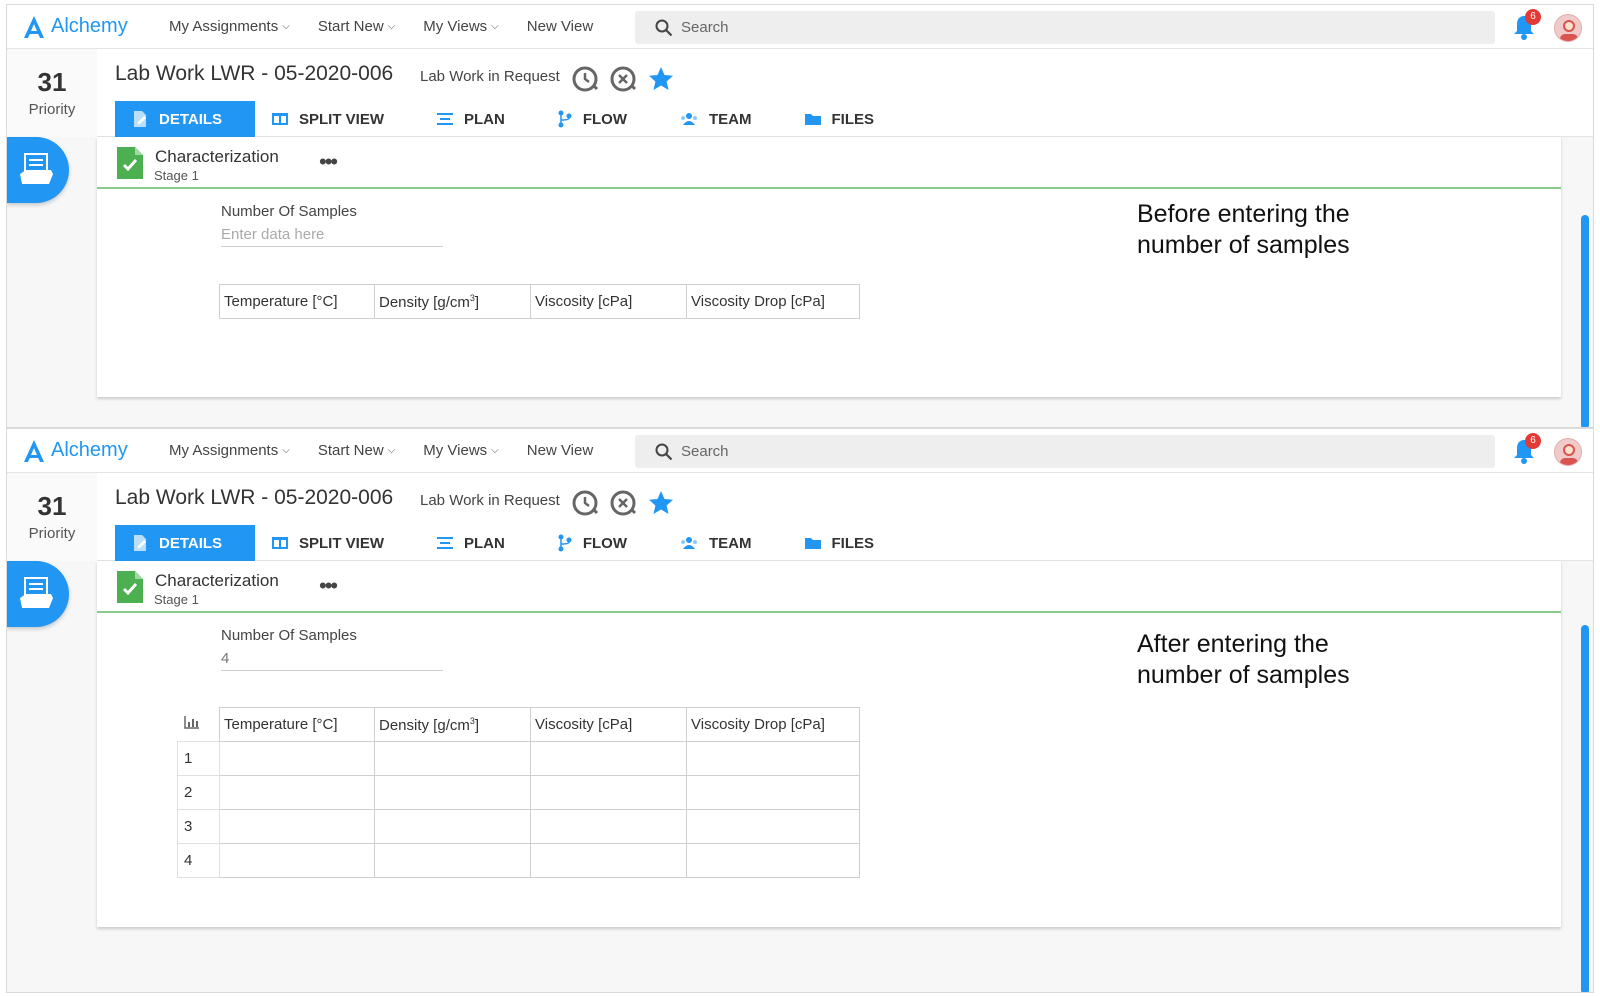 The image size is (1600, 996). What do you see at coordinates (224, 26) in the screenshot?
I see `nav-my-assignments-label: My Assignments` at bounding box center [224, 26].